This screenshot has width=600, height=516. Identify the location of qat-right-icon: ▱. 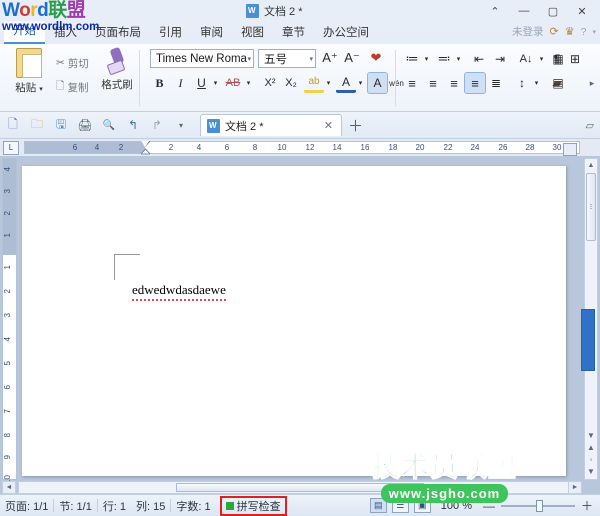
(590, 125).